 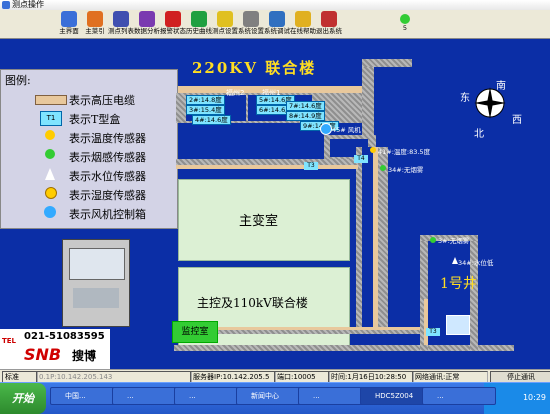 What do you see at coordinates (305, 106) in the screenshot?
I see `sensor-tag: 7#:14.6度` at bounding box center [305, 106].